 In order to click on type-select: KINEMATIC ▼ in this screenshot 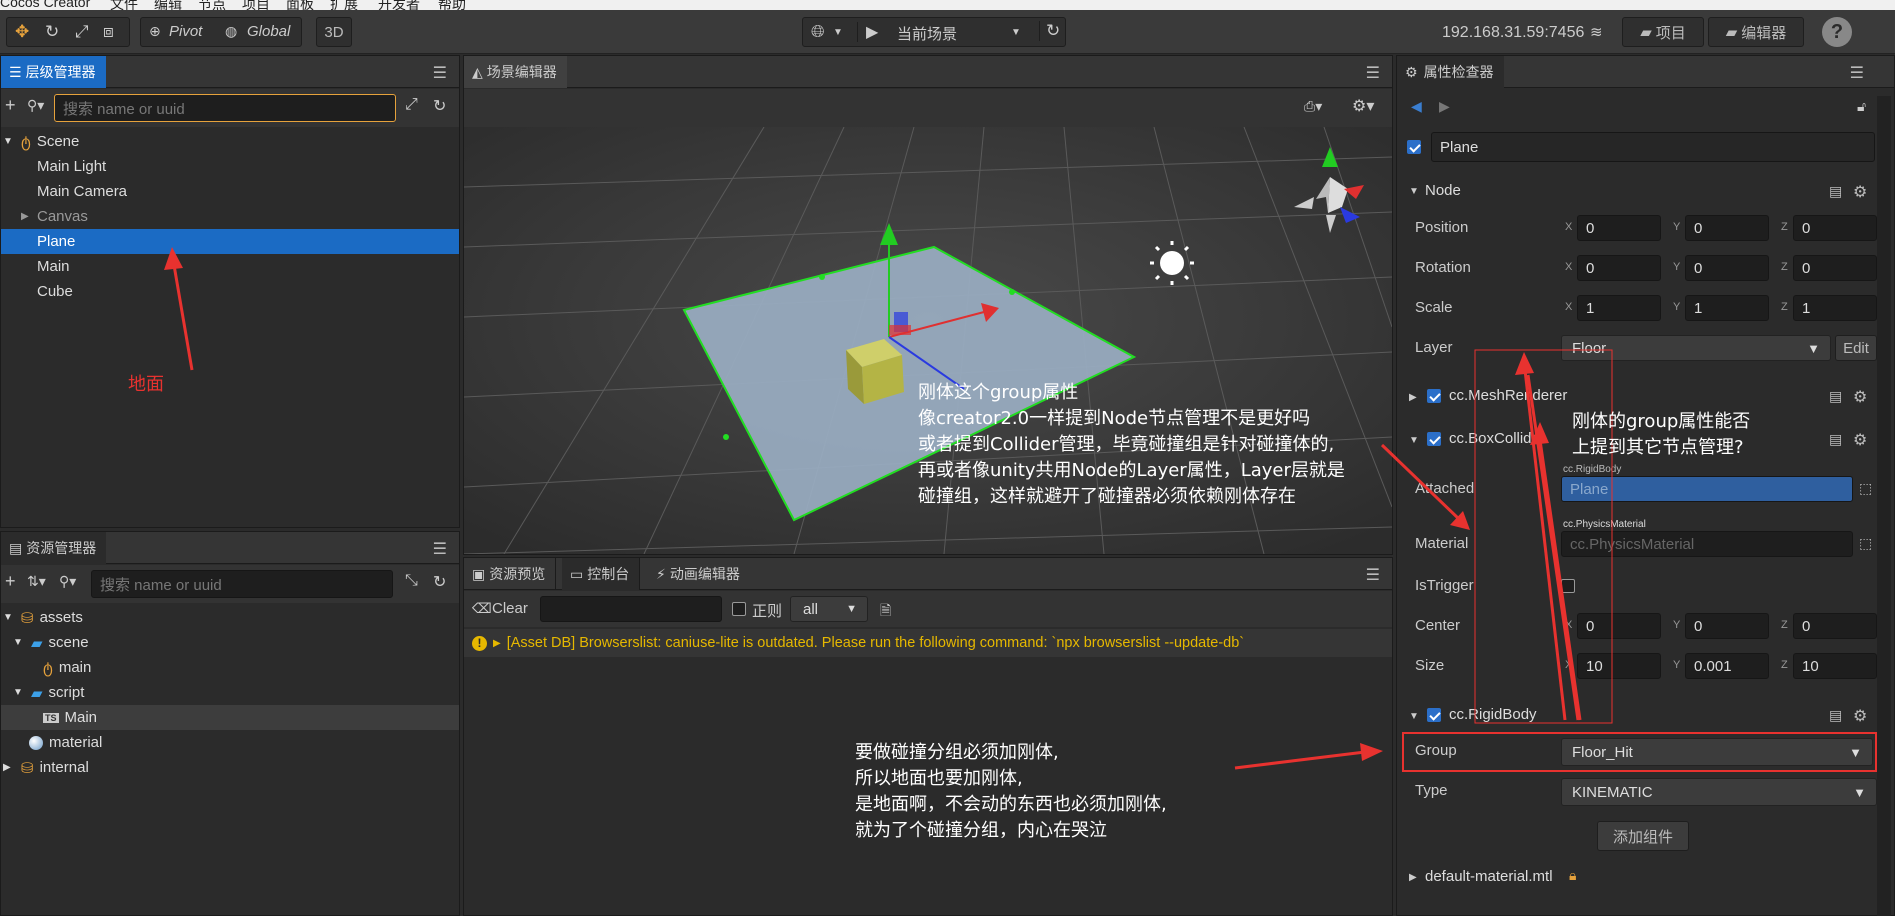, I will do `click(1719, 792)`.